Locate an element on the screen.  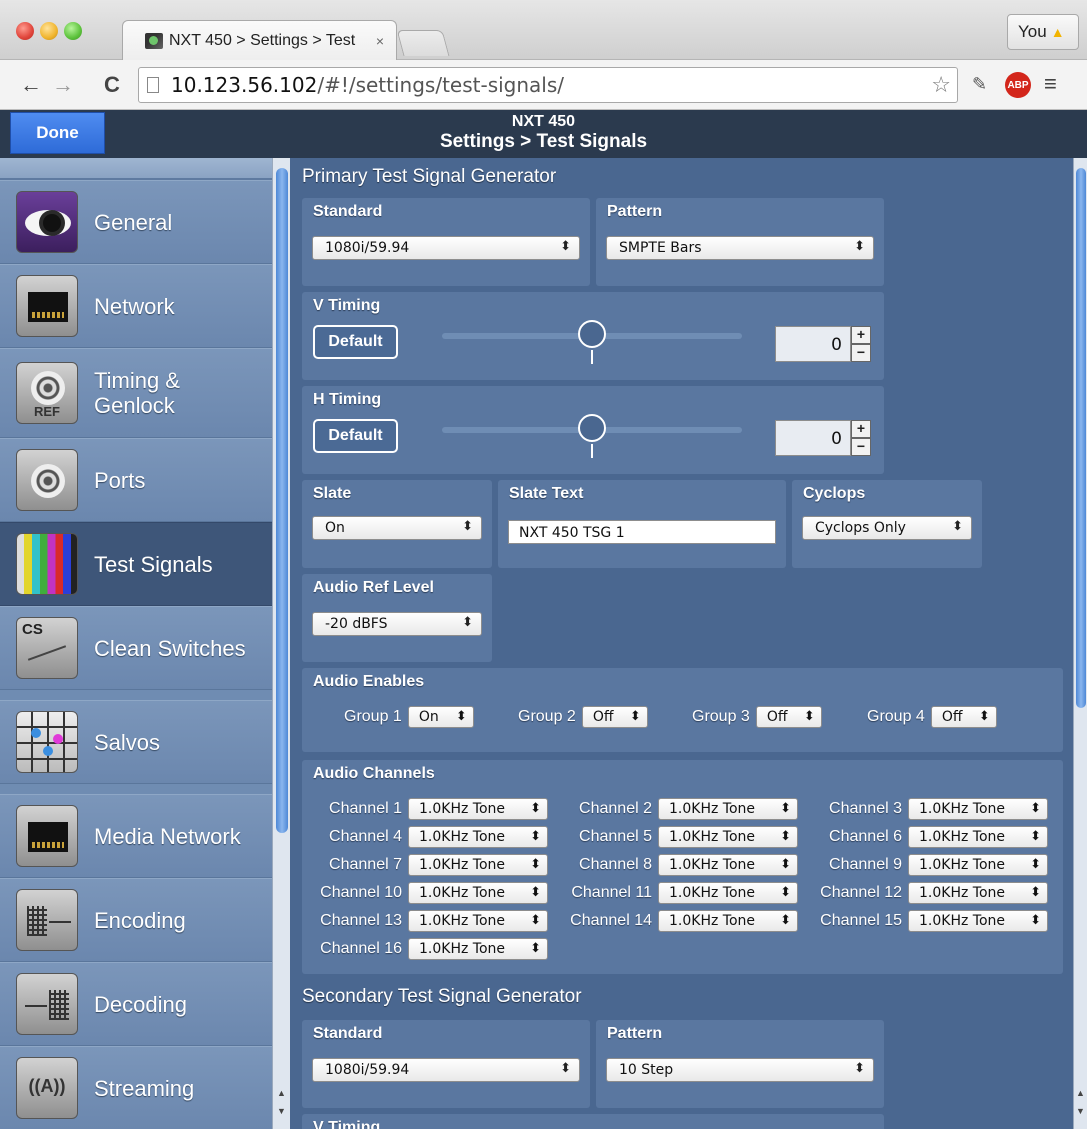
secondary-pattern-value: 10 Step is located at coordinates (646, 1070).